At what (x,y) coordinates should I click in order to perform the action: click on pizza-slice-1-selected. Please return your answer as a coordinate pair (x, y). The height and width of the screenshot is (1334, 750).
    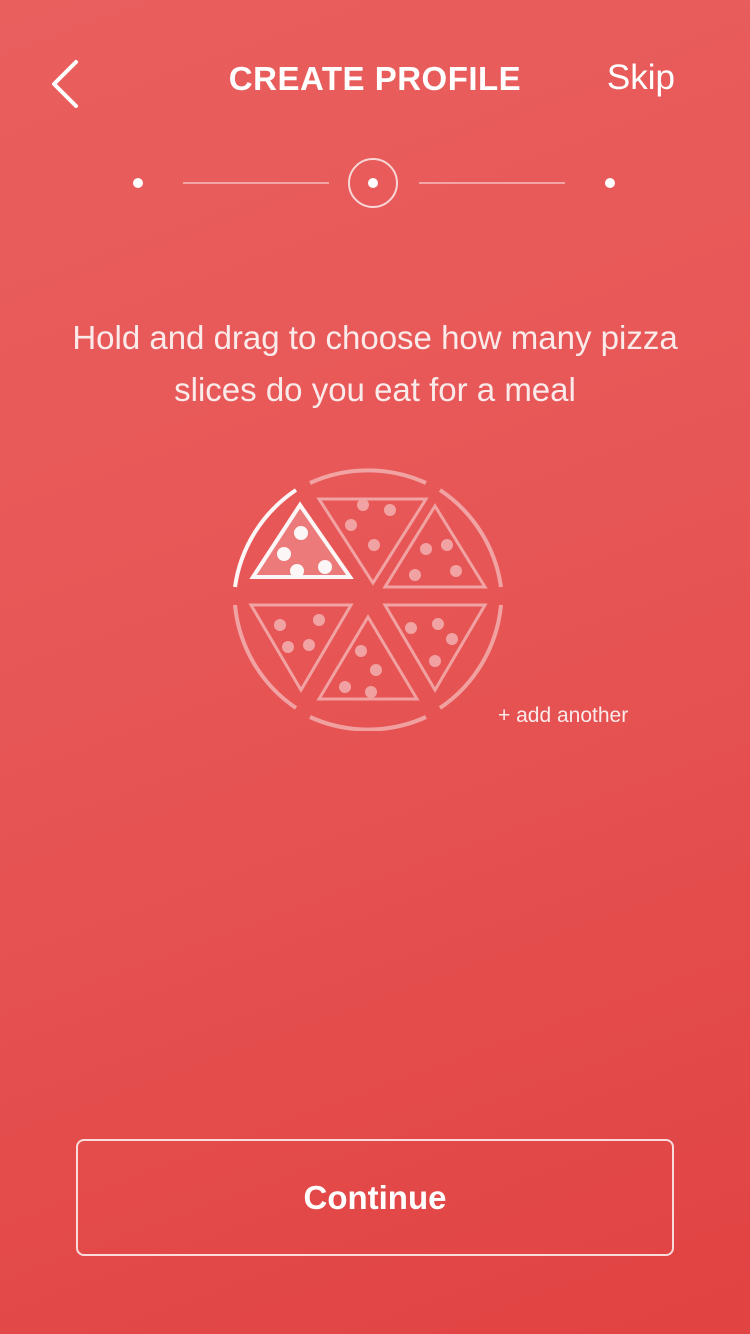
    Looking at the image, I should click on (293, 538).